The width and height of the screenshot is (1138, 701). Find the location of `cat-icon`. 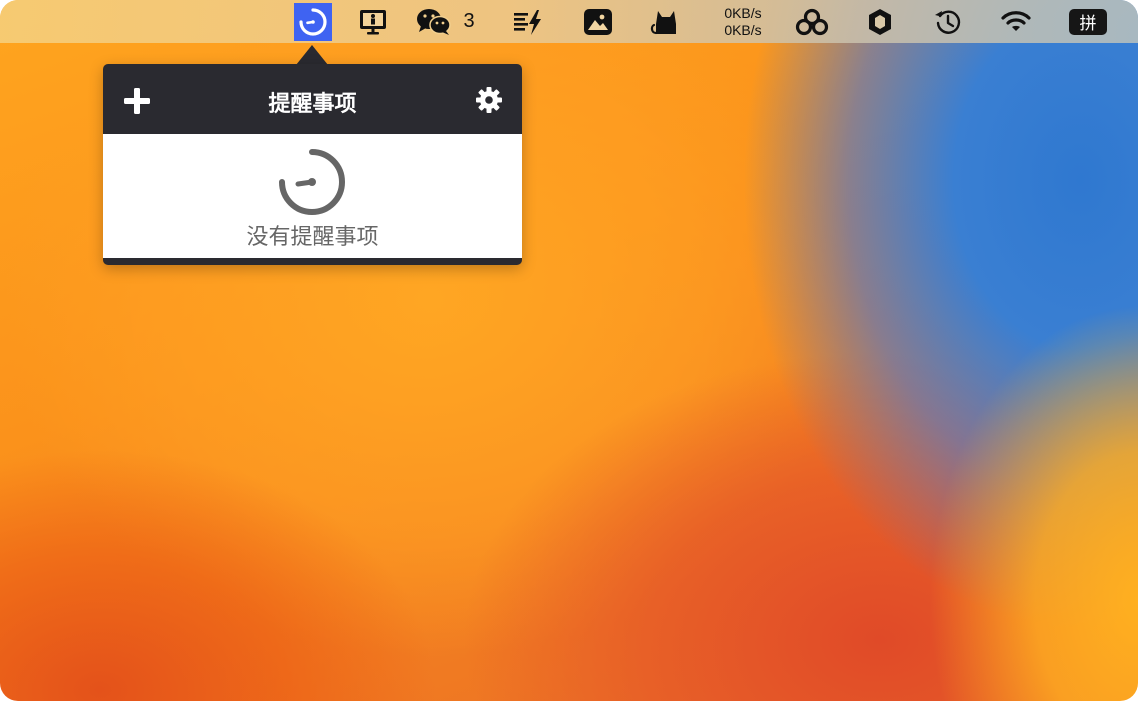

cat-icon is located at coordinates (663, 22).